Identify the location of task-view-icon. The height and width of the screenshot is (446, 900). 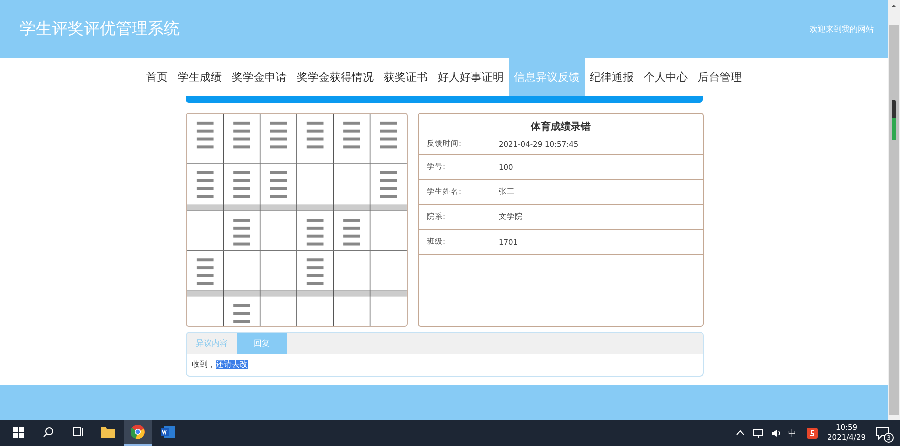
(78, 432).